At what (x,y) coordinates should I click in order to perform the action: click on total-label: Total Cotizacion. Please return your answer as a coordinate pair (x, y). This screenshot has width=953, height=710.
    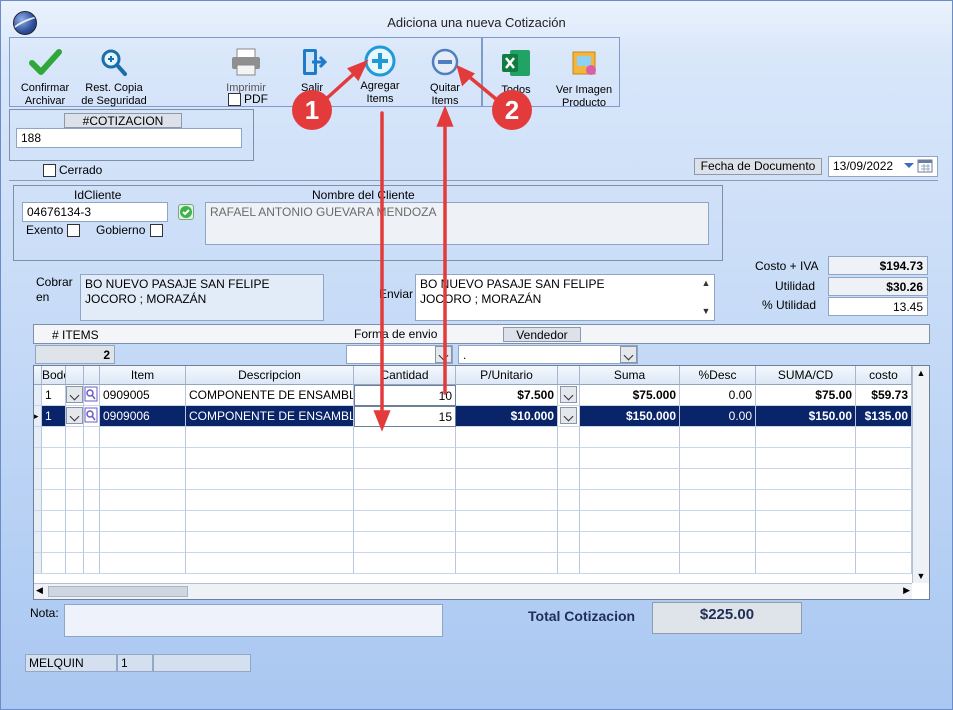
    Looking at the image, I should click on (582, 616).